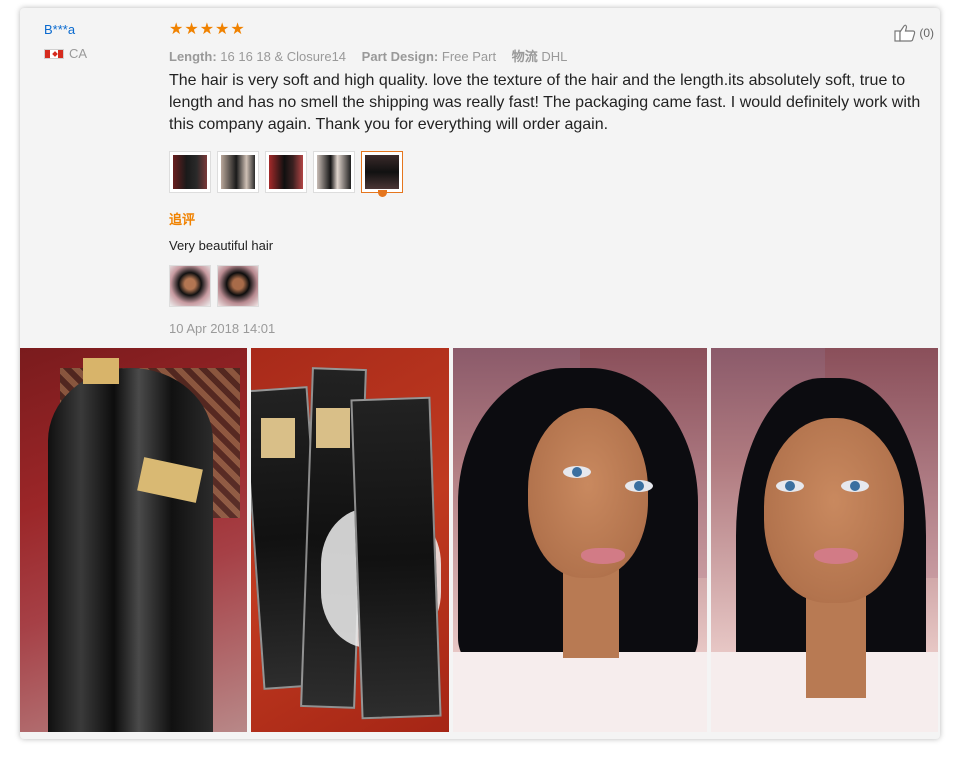 This screenshot has height=758, width=960. I want to click on spec-value-part-design: Free Part, so click(469, 56).